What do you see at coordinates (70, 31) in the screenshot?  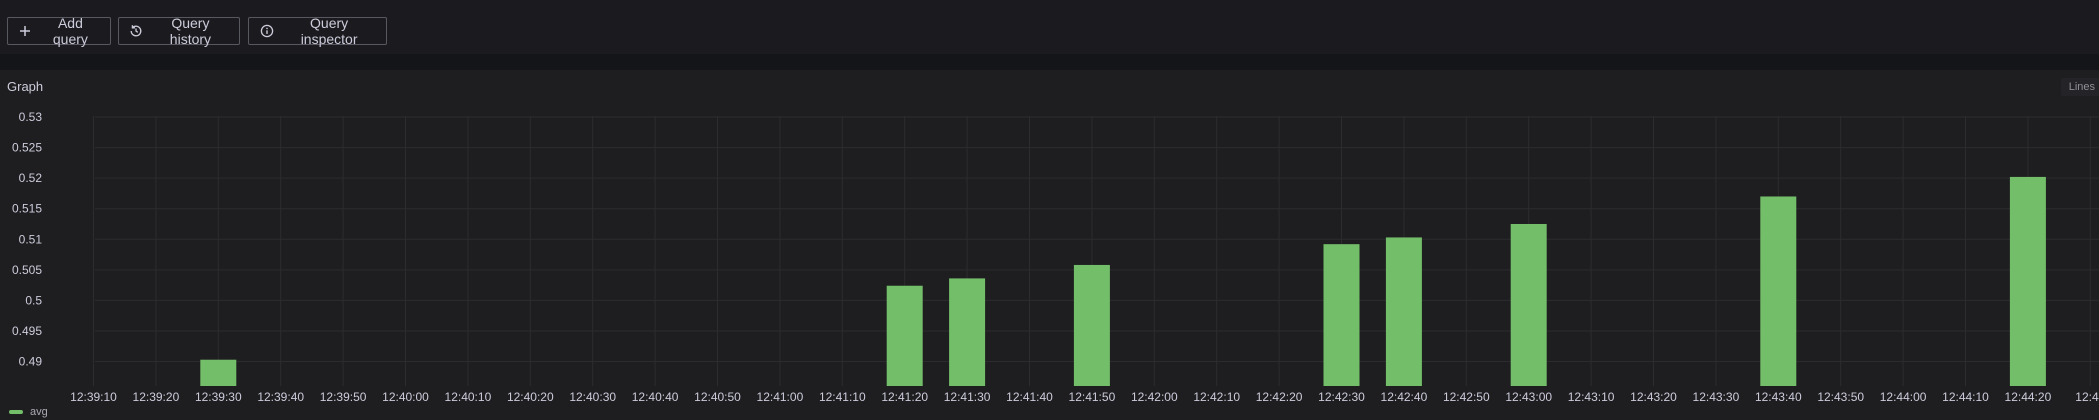 I see `add-query-label: Add query` at bounding box center [70, 31].